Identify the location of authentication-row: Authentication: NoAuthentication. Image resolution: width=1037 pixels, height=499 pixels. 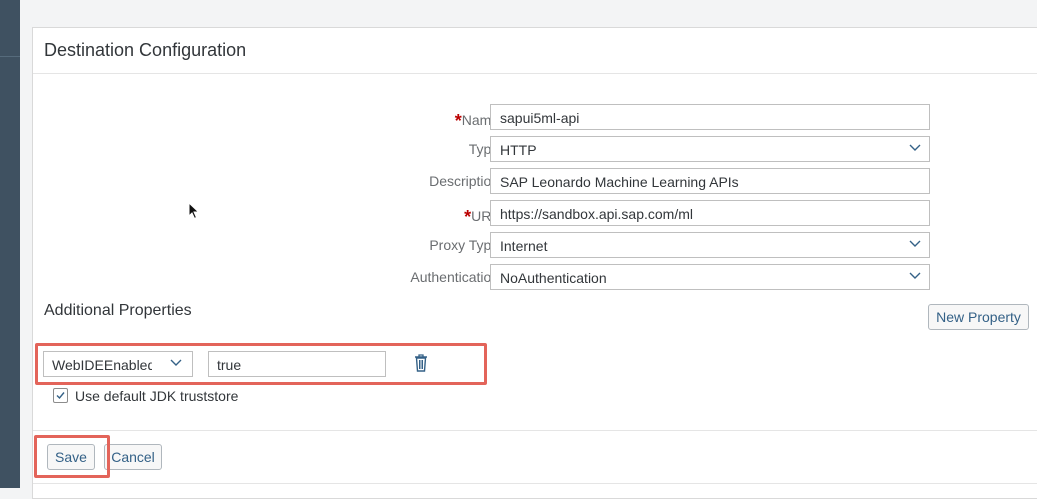
(533, 277).